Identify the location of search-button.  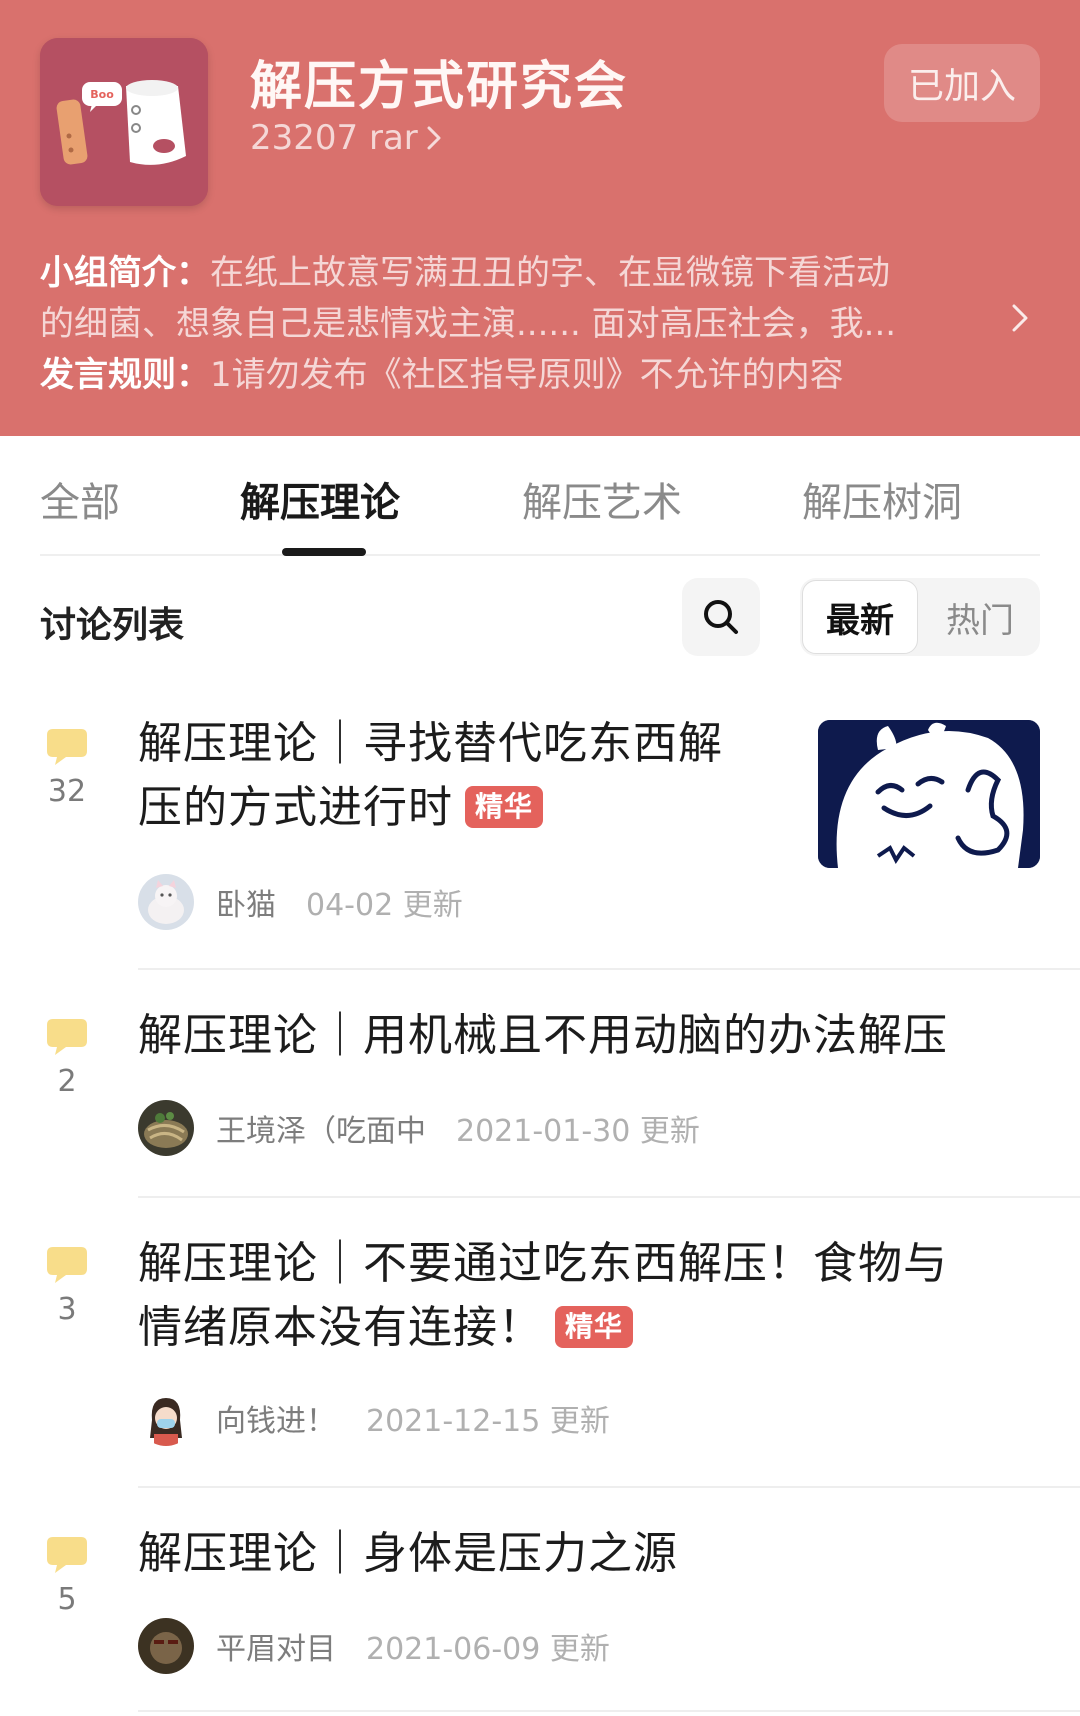
(721, 617).